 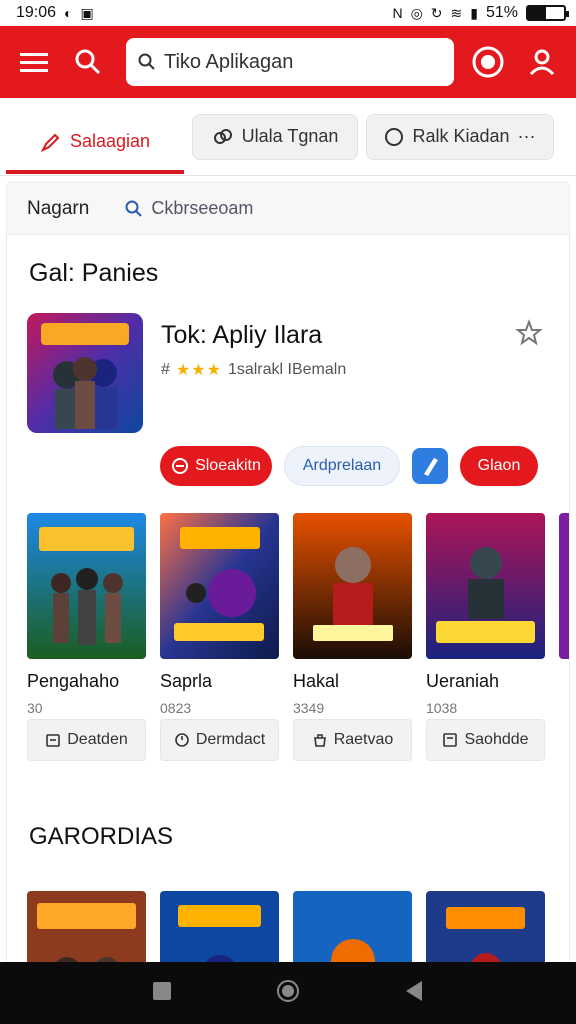 I want to click on chip-label: Raetvao, so click(x=363, y=739).